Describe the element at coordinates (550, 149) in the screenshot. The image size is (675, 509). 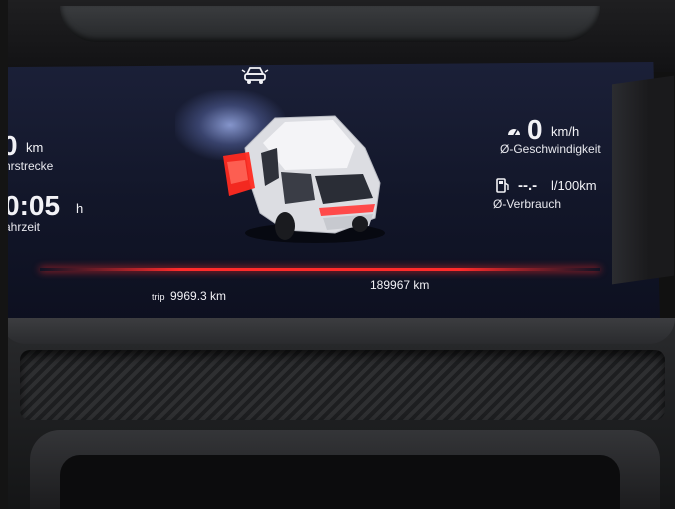
I see `avg-speed-label: Ø-Geschwindigkeit` at that location.